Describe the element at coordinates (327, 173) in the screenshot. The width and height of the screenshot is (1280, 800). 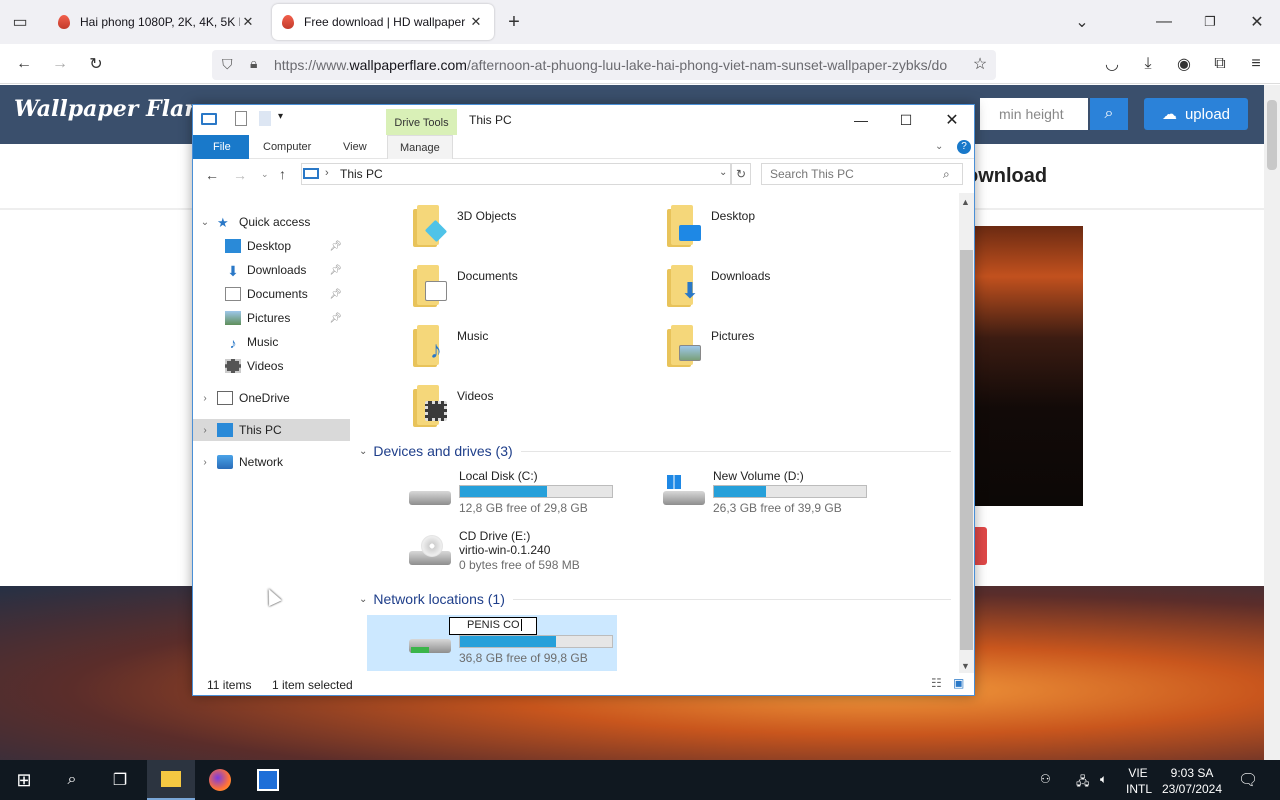
I see `breadcrumb-chevron-icon: ›` at that location.